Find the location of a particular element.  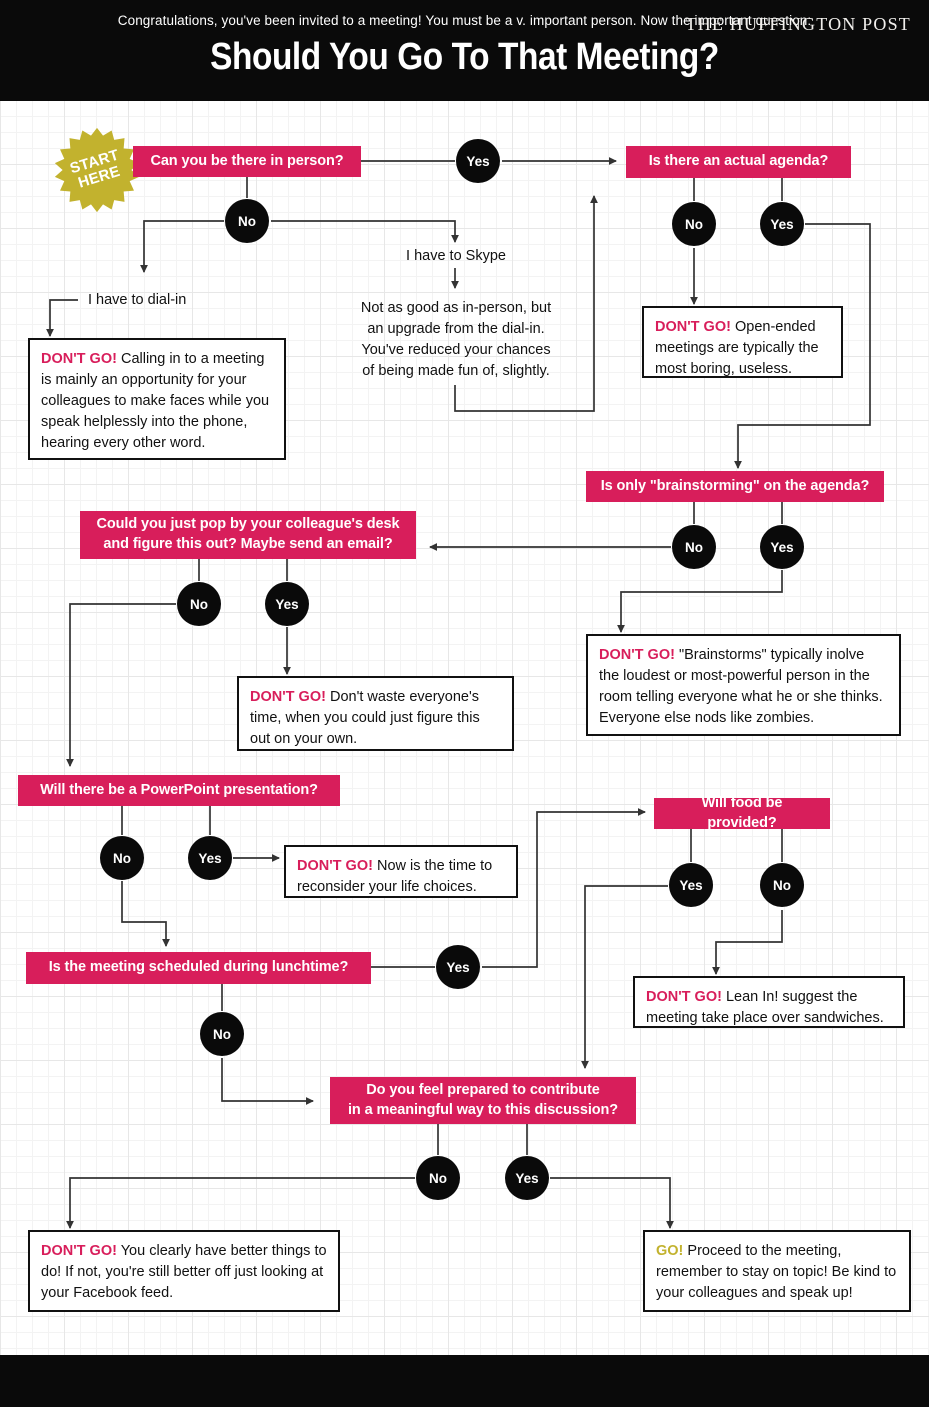

question-agenda: Is there an actual agenda? is located at coordinates (738, 162).